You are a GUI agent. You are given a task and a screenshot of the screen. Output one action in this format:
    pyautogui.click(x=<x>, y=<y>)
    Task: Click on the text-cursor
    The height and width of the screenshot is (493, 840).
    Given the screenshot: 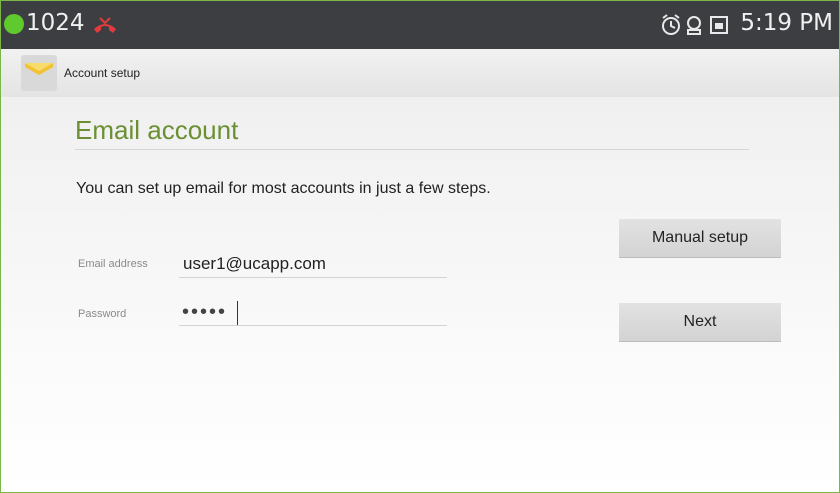 What is the action you would take?
    pyautogui.click(x=237, y=313)
    